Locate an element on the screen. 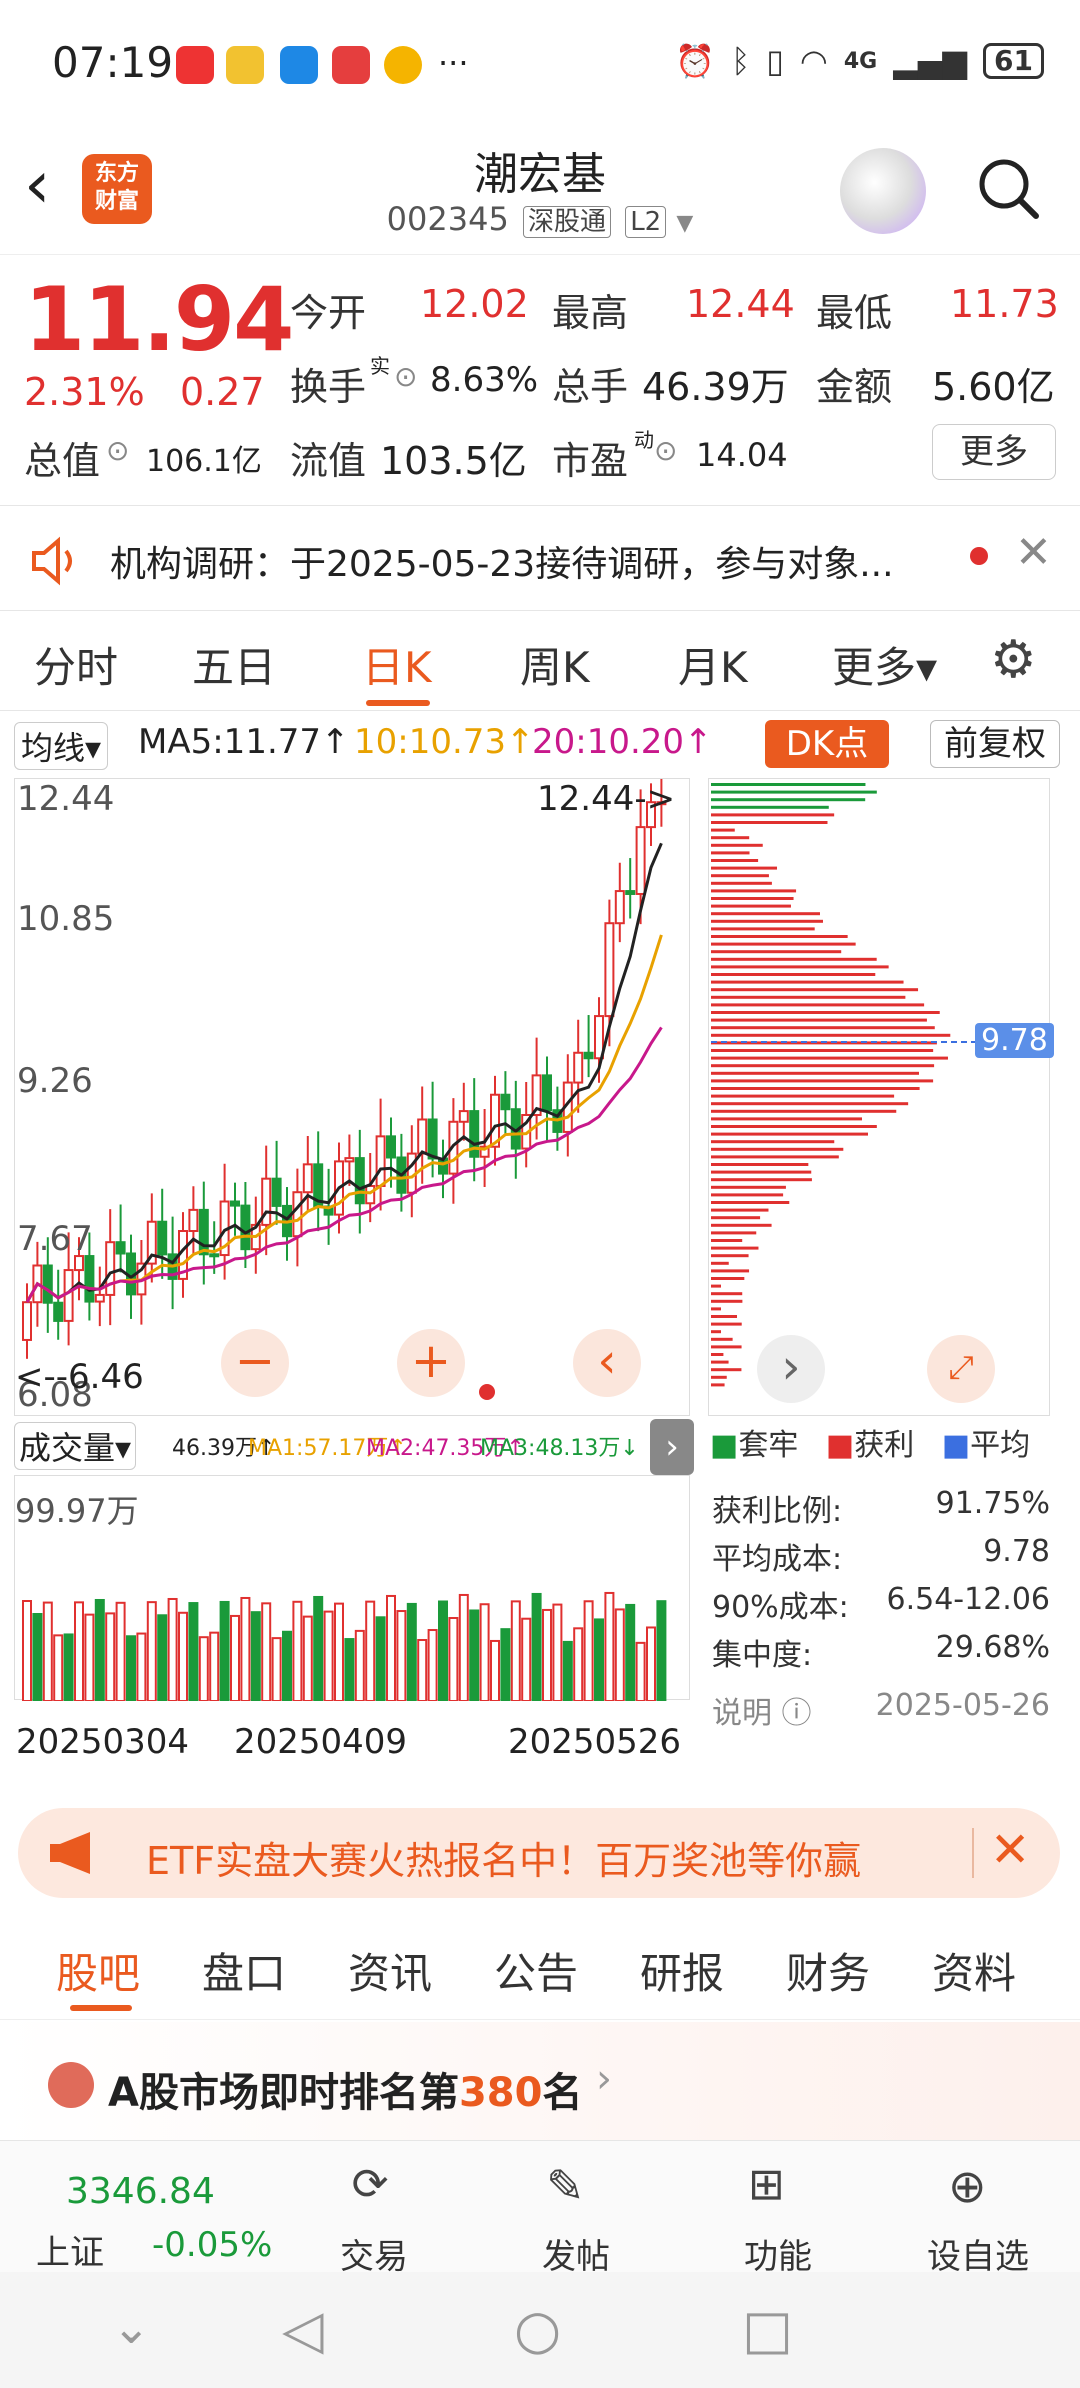 The height and width of the screenshot is (2388, 1080). home-circle-icon: ○ is located at coordinates (537, 2329).